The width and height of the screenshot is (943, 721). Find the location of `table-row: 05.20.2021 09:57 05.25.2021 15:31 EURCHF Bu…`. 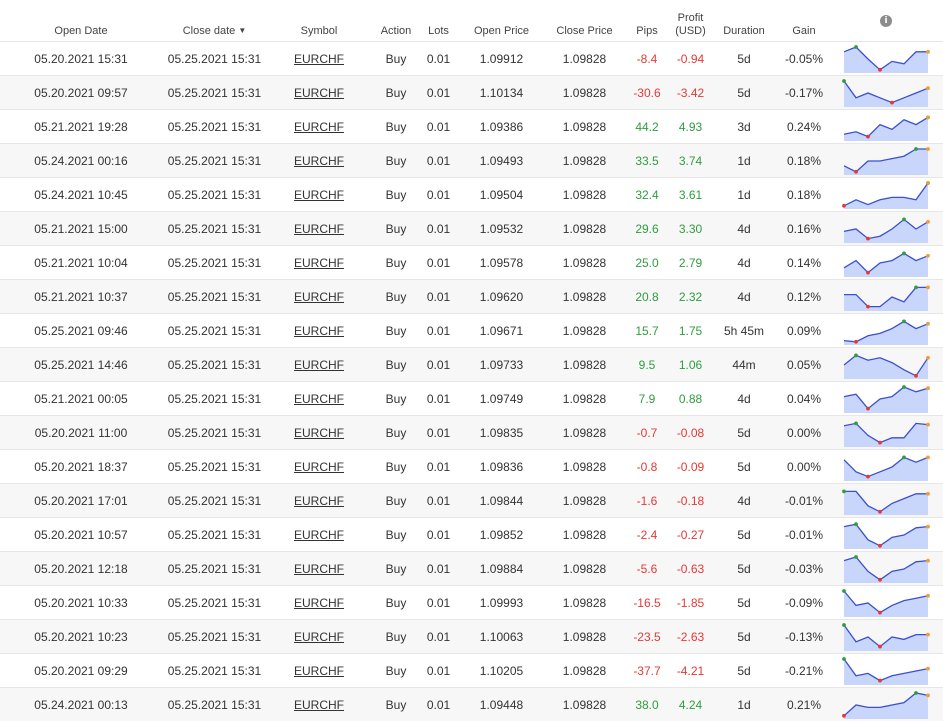

table-row: 05.20.2021 09:57 05.25.2021 15:31 EURCHF Bu… is located at coordinates (471, 92).